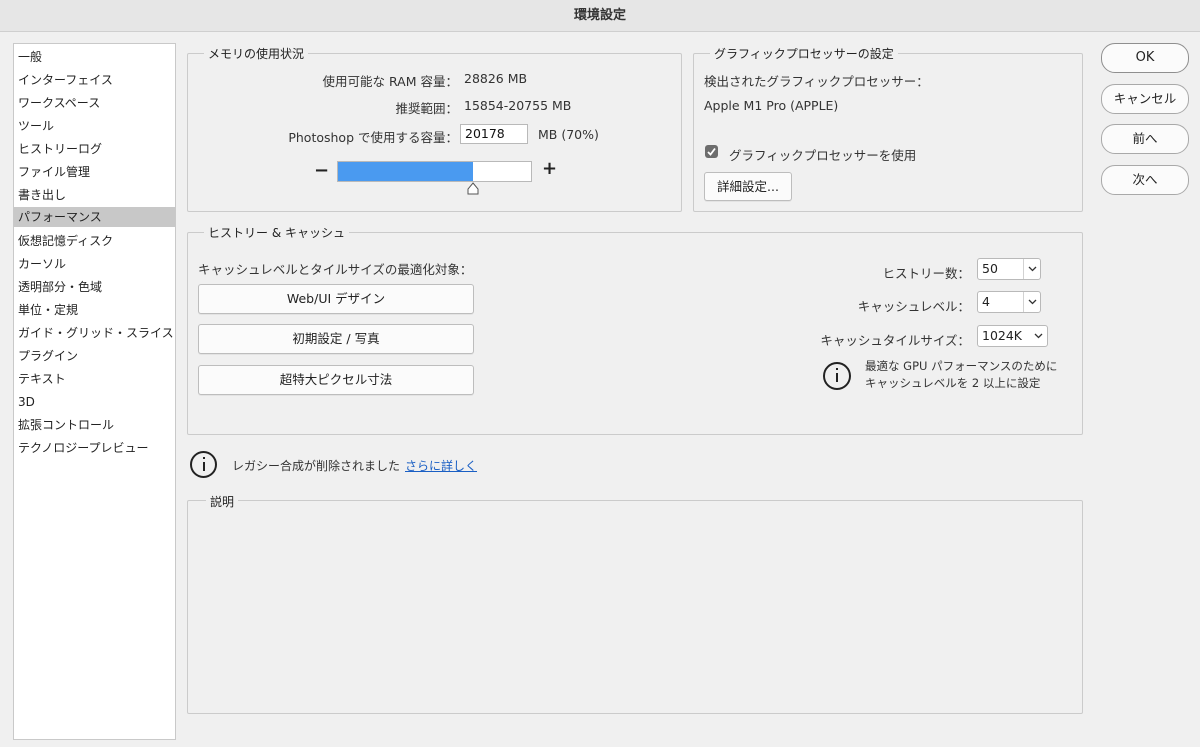 The height and width of the screenshot is (747, 1200). What do you see at coordinates (496, 78) in the screenshot?
I see `available-ram-value: 28826 MB` at bounding box center [496, 78].